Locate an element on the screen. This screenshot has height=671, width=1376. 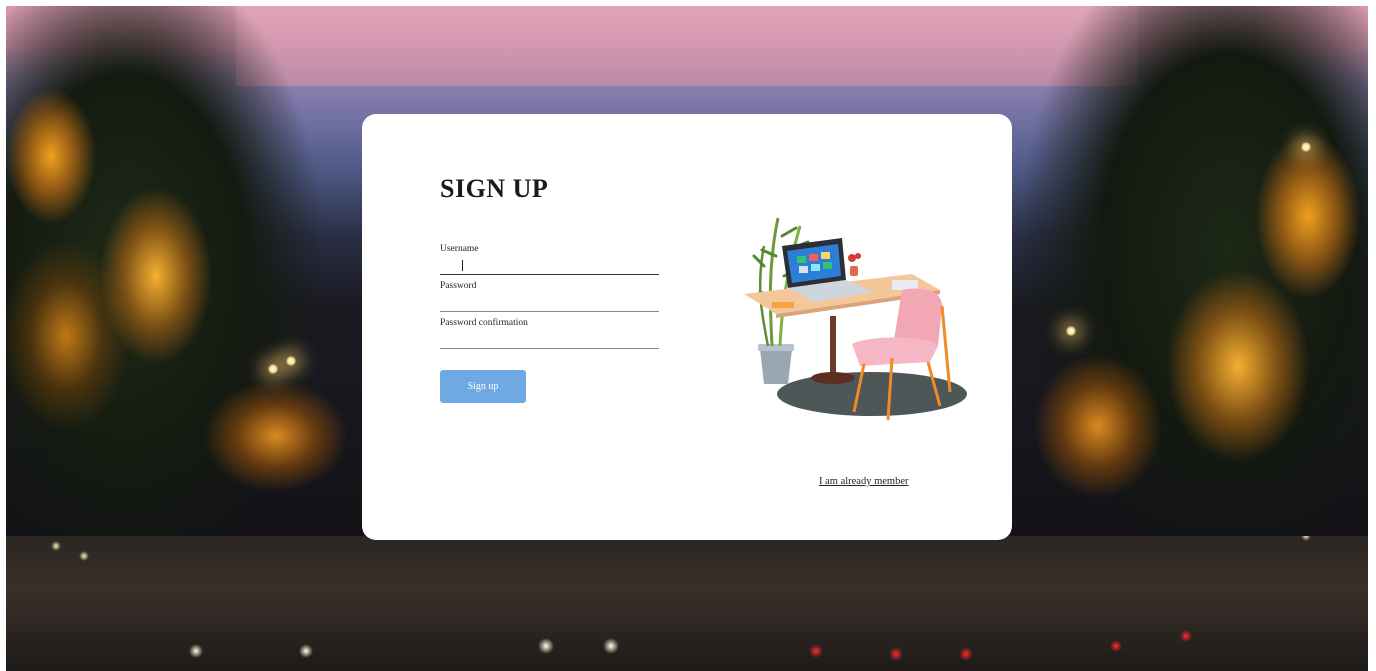
username-field-group: Username is located at coordinates (549, 259).